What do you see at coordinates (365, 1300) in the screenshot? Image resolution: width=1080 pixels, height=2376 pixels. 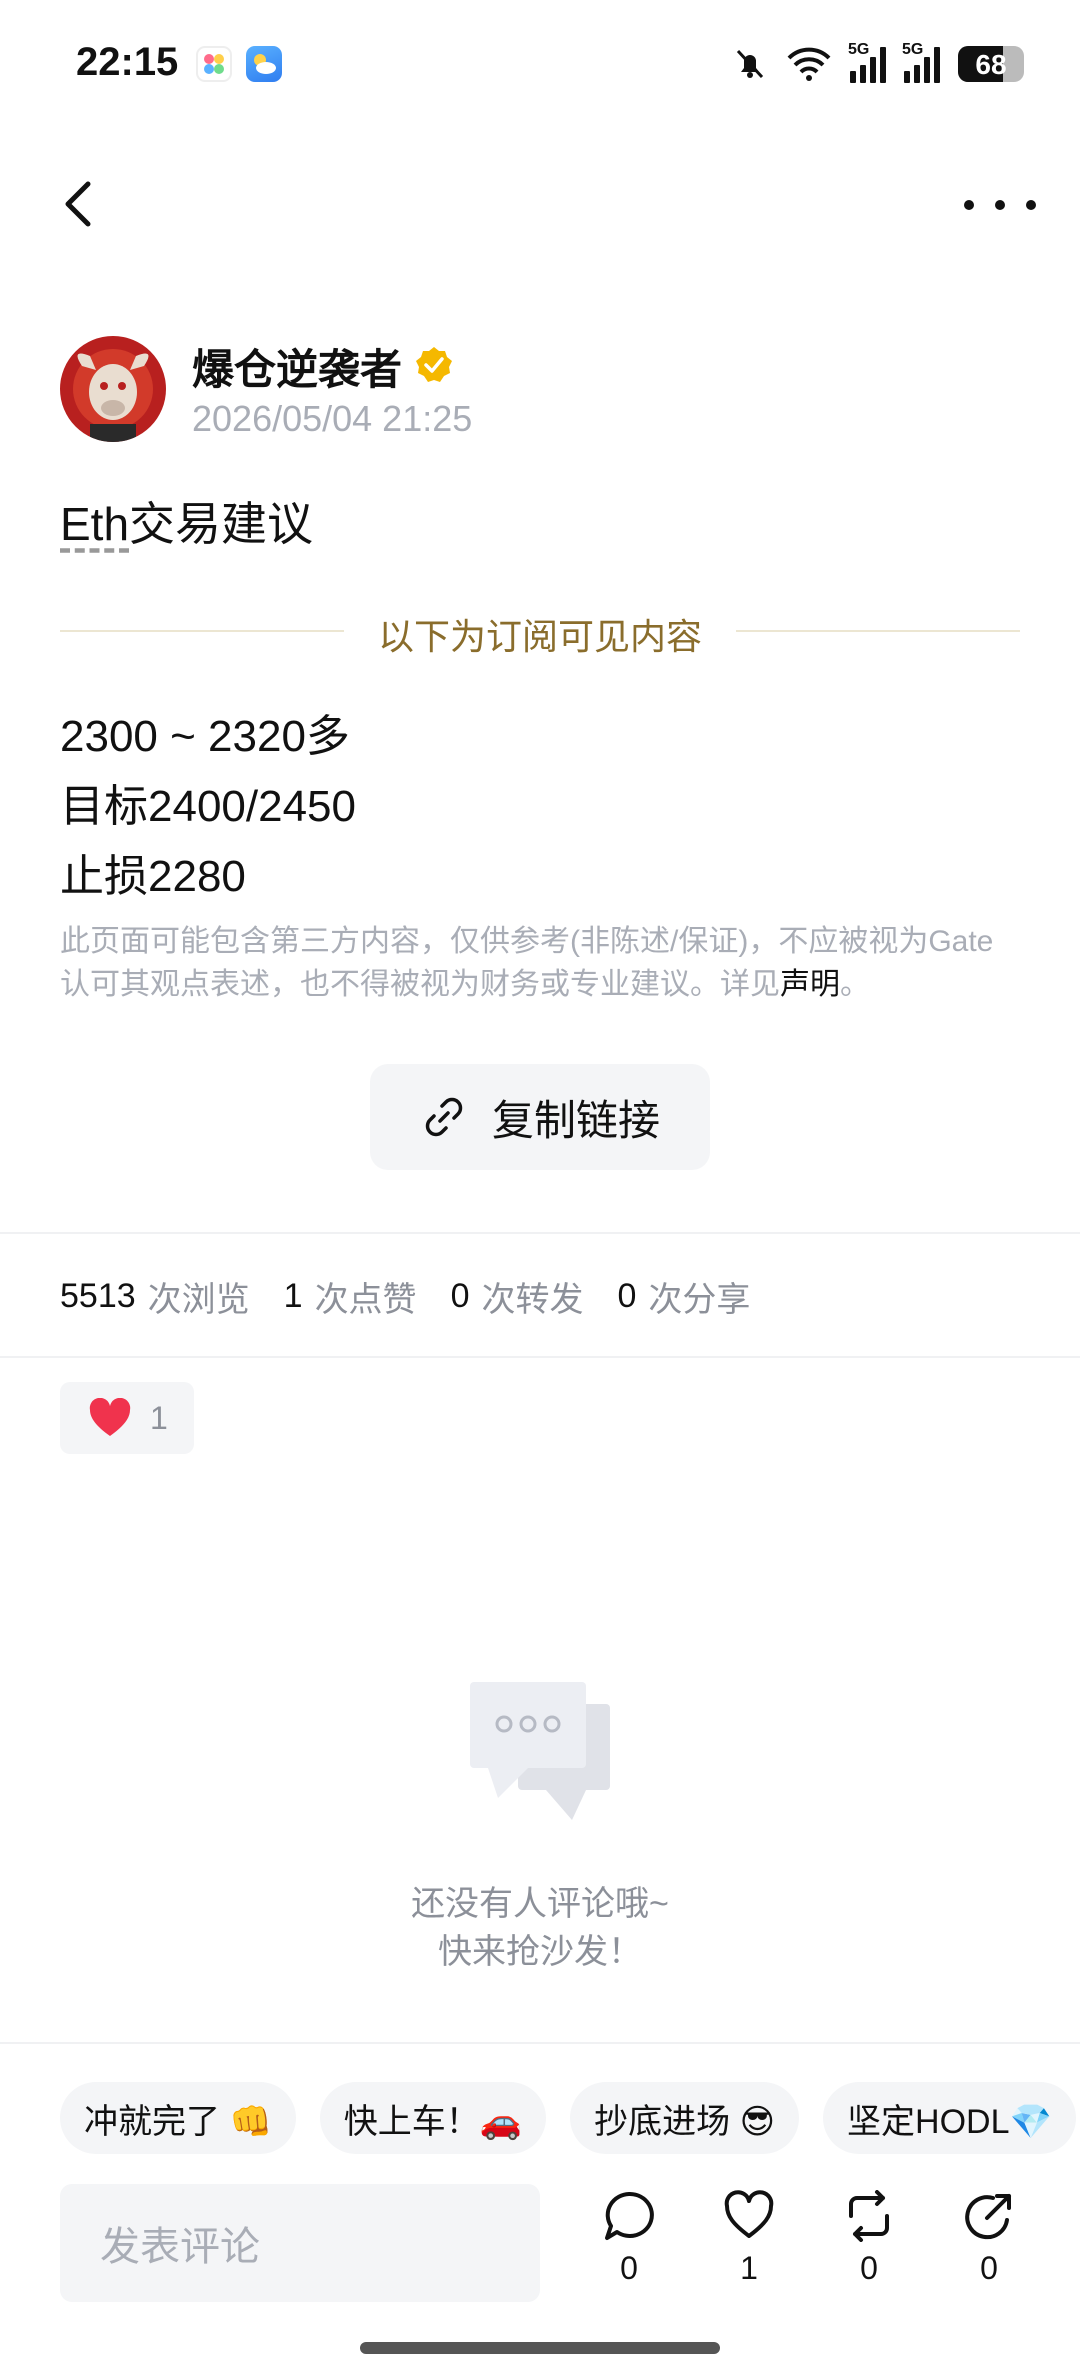 I see `likes-unit: 次点赞` at bounding box center [365, 1300].